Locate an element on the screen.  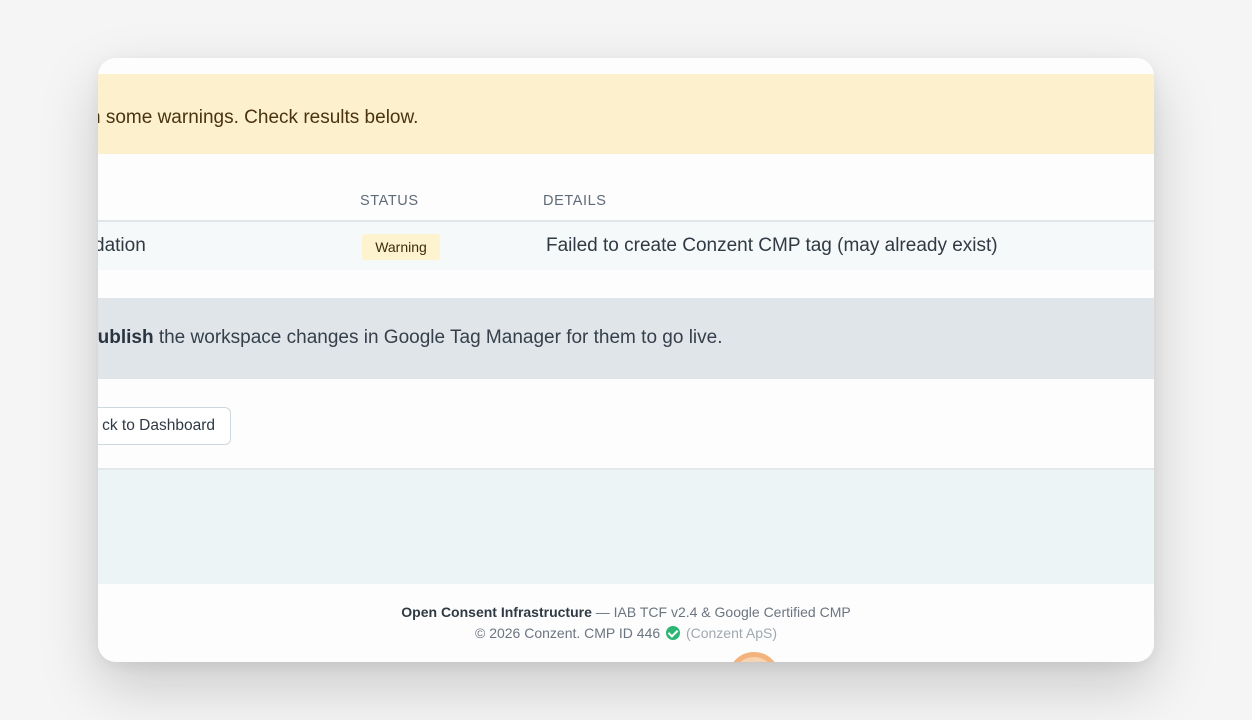
details-column-header: DETAILS is located at coordinates (575, 201).